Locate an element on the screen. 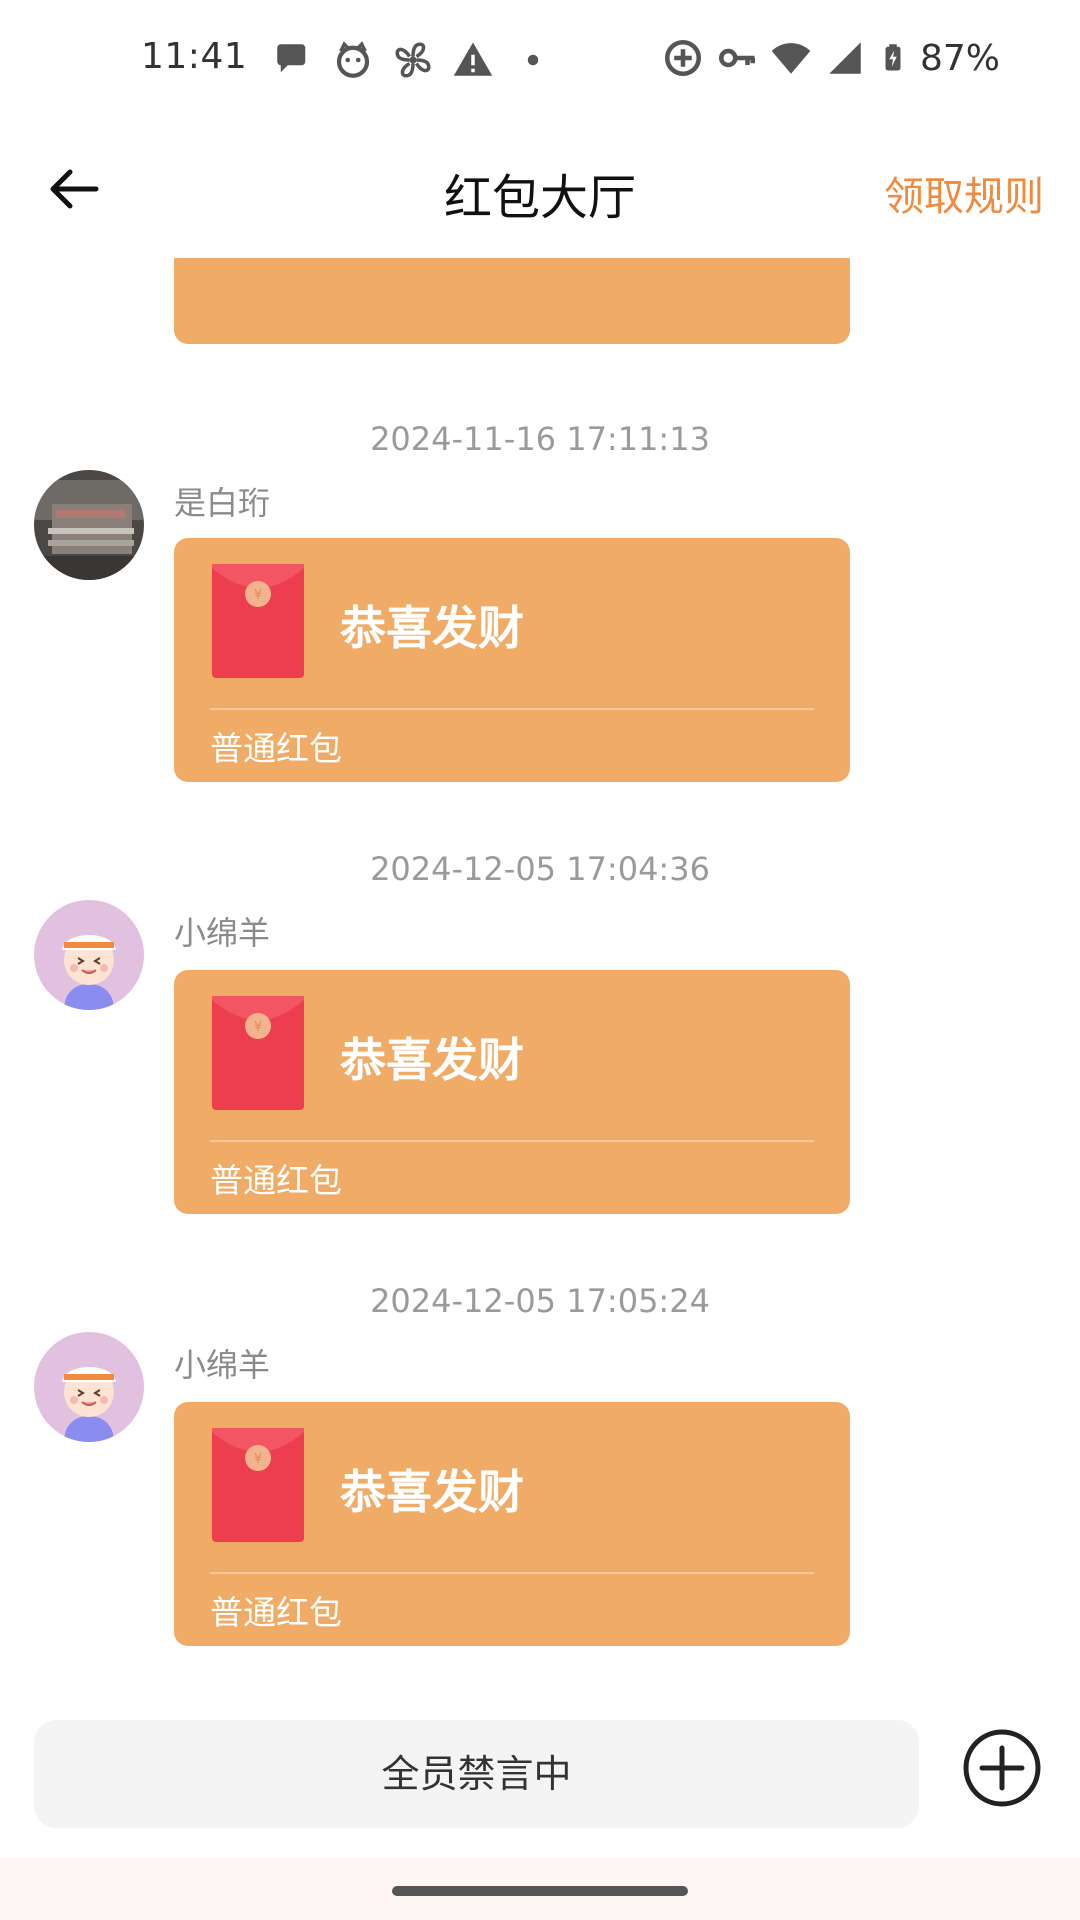 This screenshot has width=1080, height=1920. app-header: 红包大厅 领取规则 is located at coordinates (540, 188).